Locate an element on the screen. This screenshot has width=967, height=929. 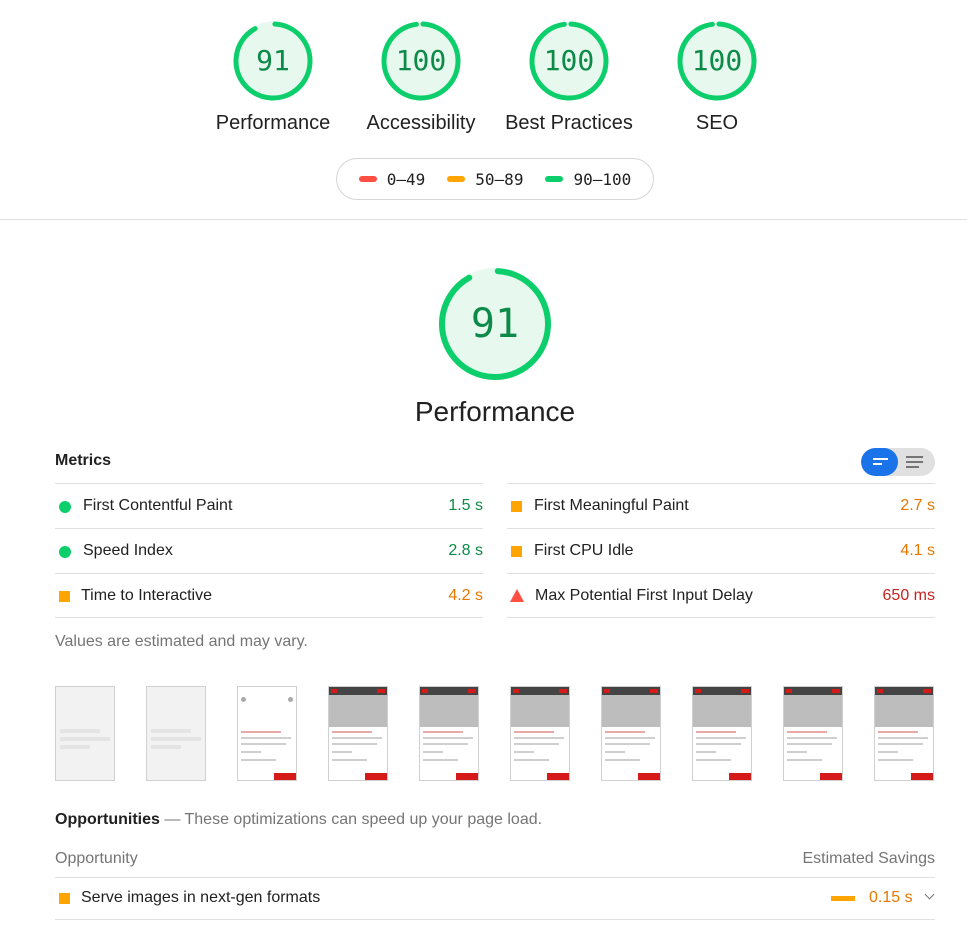
metric-row: Speed Index 2.8 s is located at coordinates (269, 550).